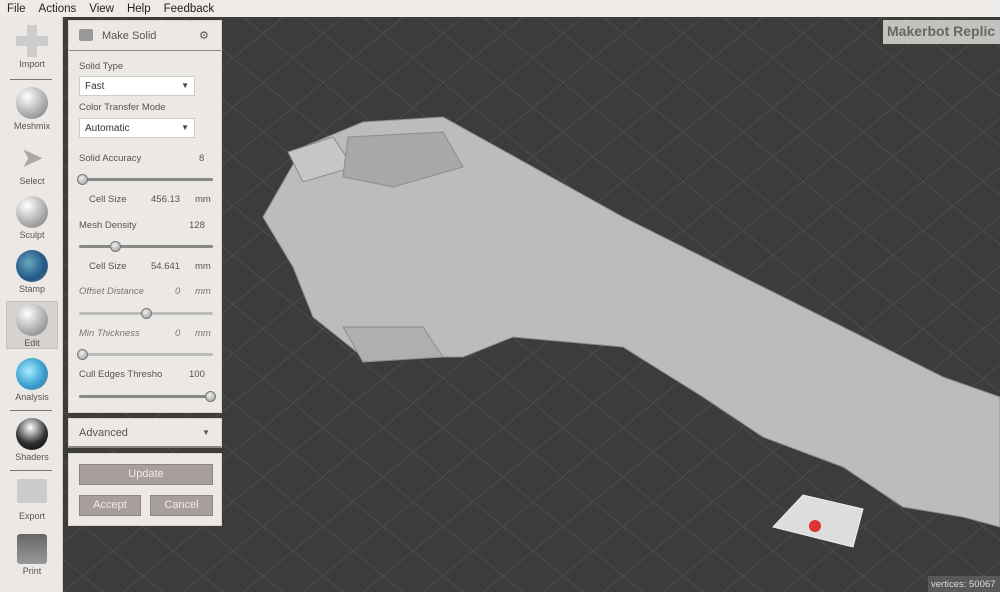 This screenshot has width=1000, height=592. What do you see at coordinates (101, 66) in the screenshot?
I see `solid-type-label: Solid Type` at bounding box center [101, 66].